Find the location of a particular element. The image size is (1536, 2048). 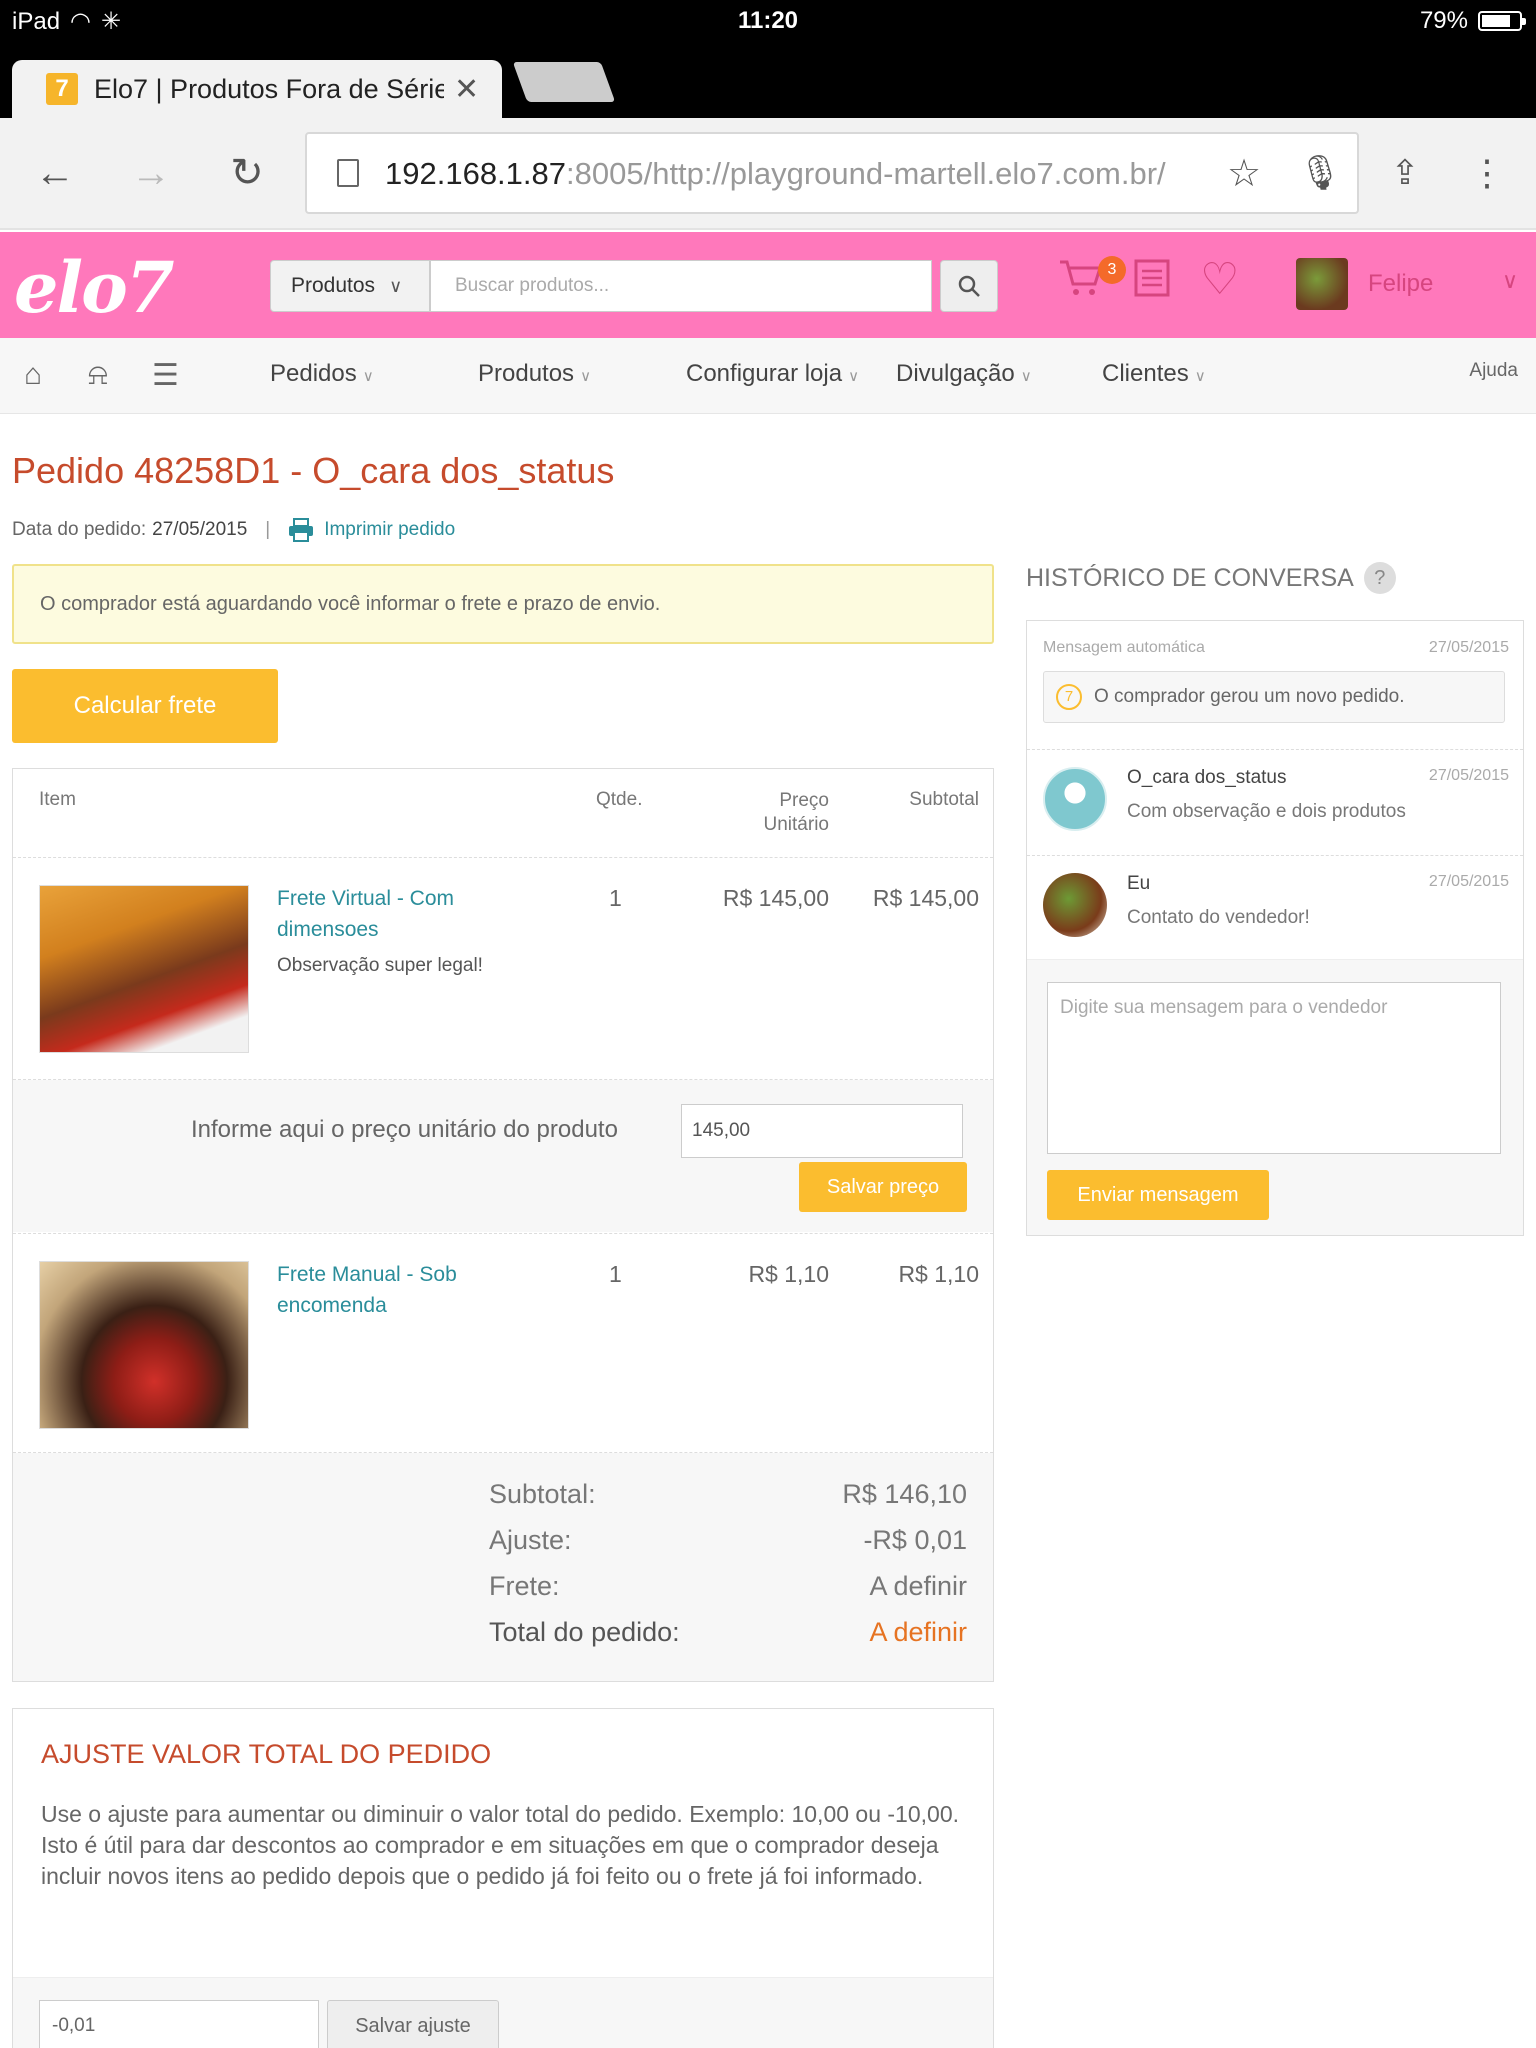

total-label: Total do pedido: is located at coordinates (584, 1632).